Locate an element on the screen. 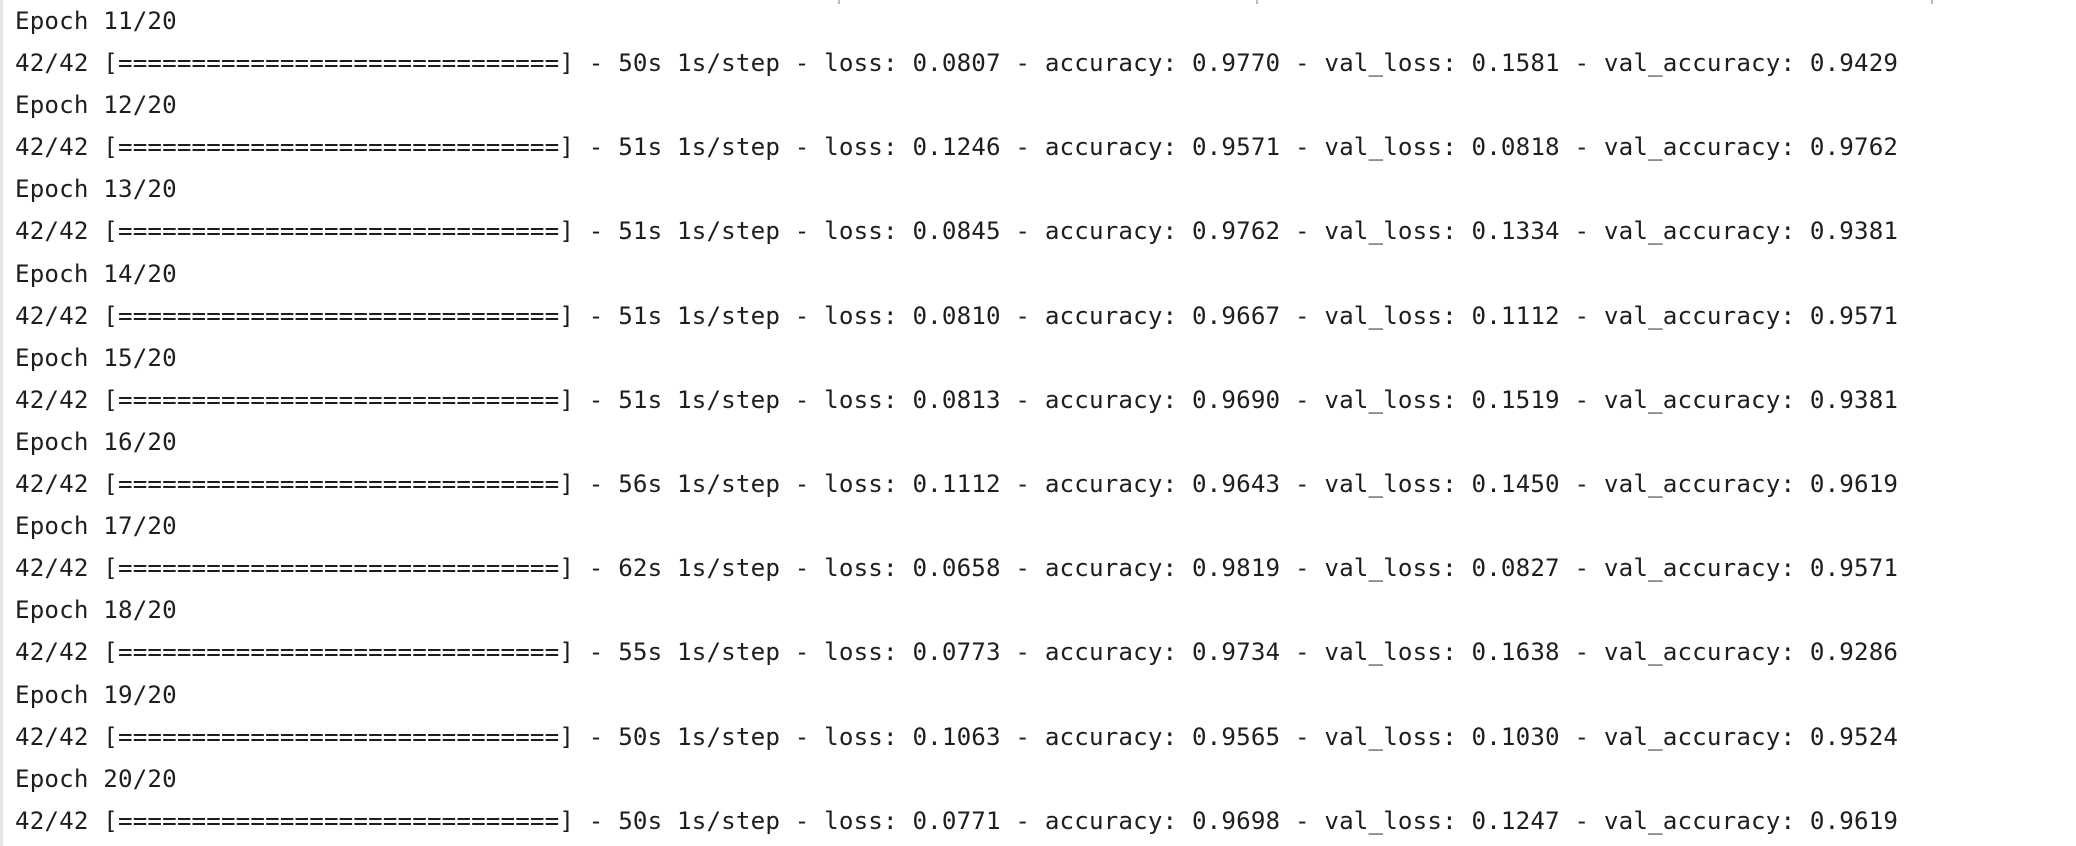 This screenshot has width=2076, height=846. epoch-header: Epoch 15/20 is located at coordinates (96, 357).